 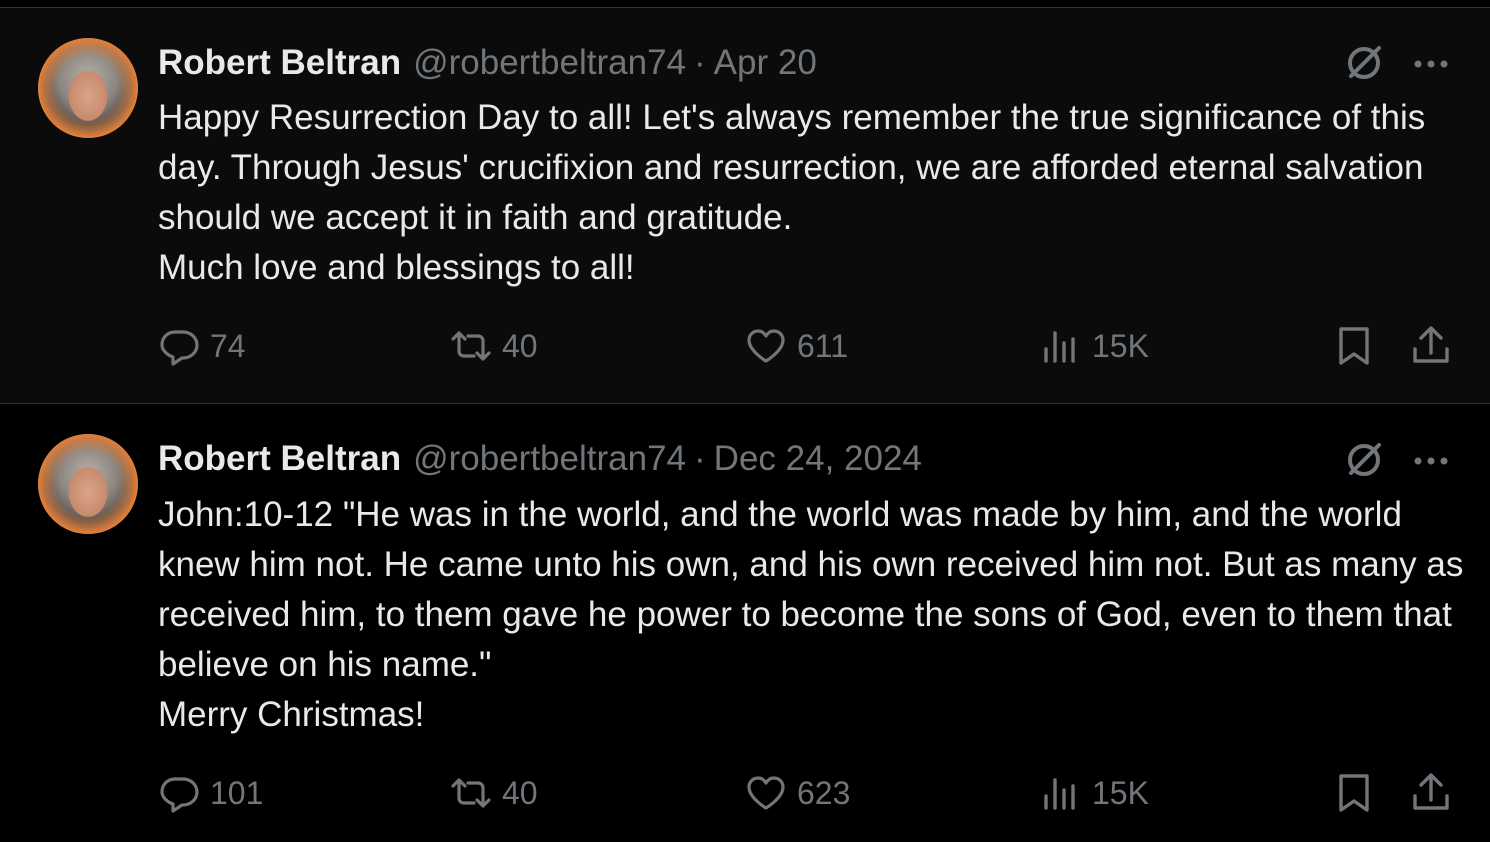 I want to click on like-button: 623, so click(x=797, y=793).